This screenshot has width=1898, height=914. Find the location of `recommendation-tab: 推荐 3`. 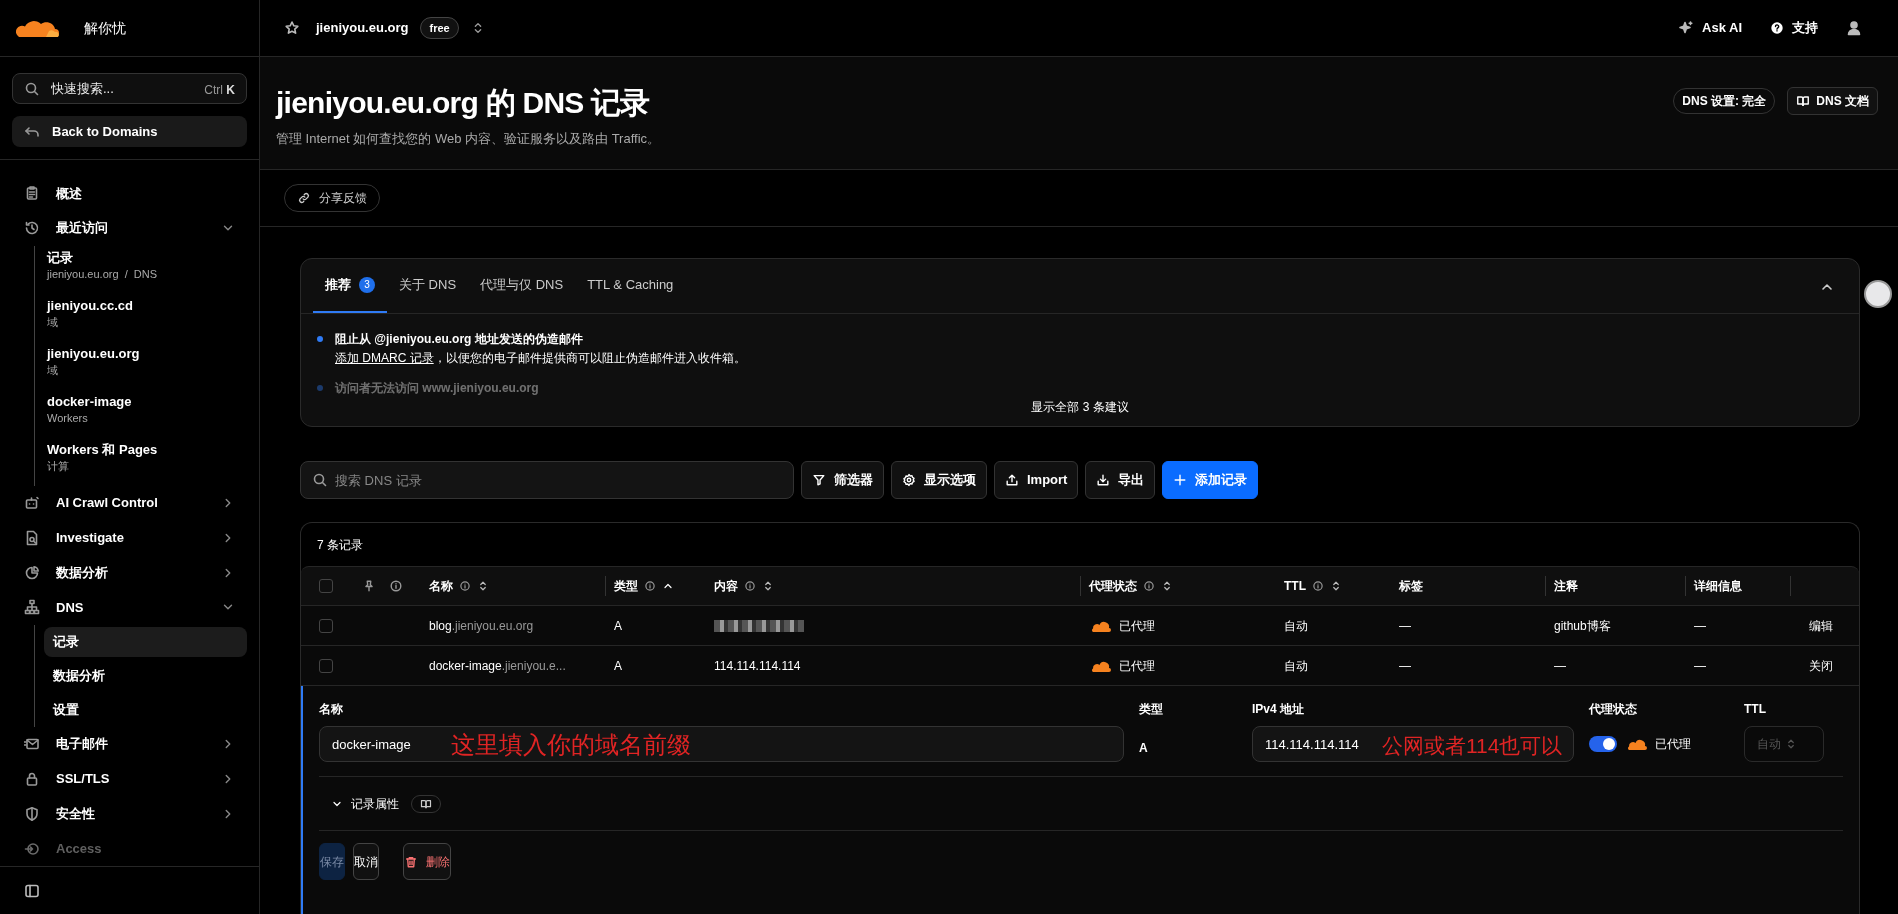

recommendation-tab: 推荐 3 is located at coordinates (350, 285).